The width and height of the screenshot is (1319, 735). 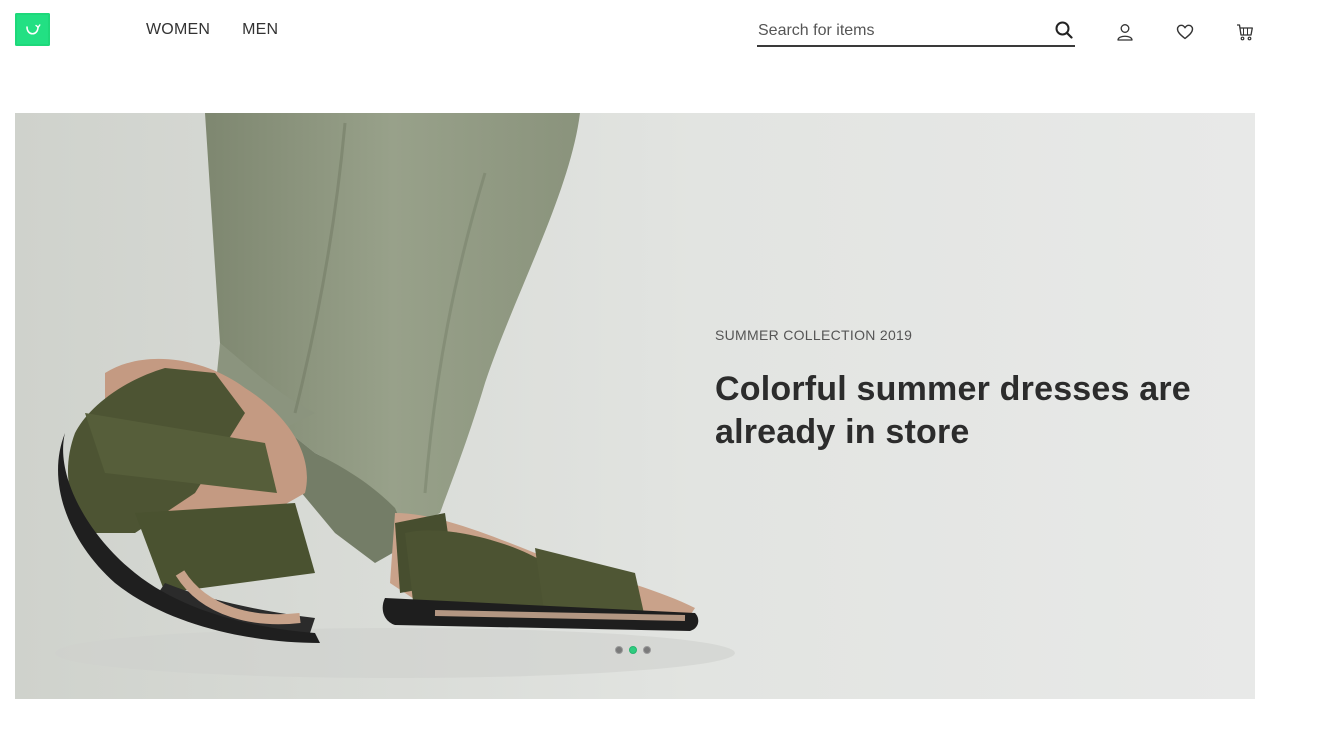 I want to click on hero-eyebrow: SUMMER COLLECTION 2019, so click(x=814, y=335).